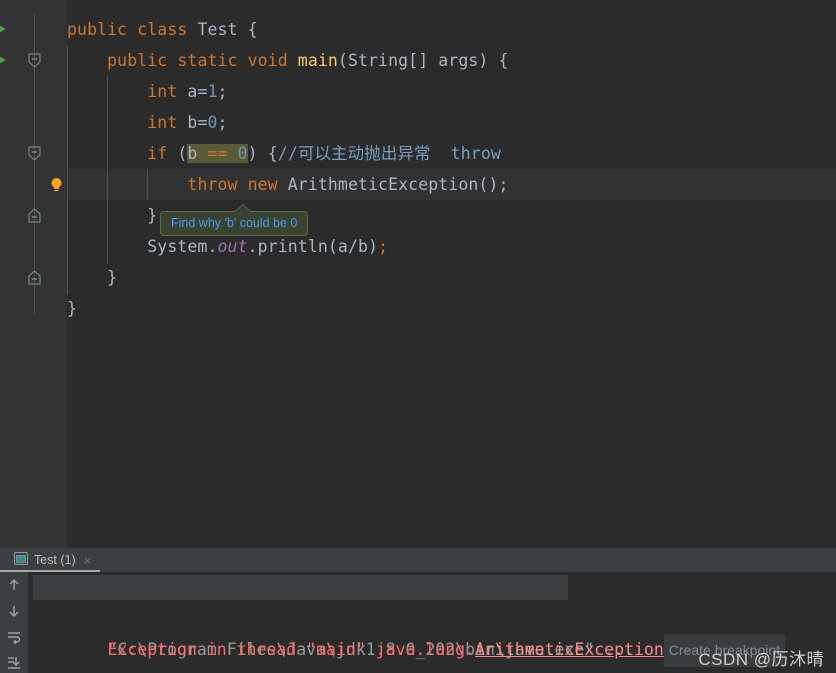  Describe the element at coordinates (418, 560) in the screenshot. I see `console-tabbar: Test (1) ×` at that location.